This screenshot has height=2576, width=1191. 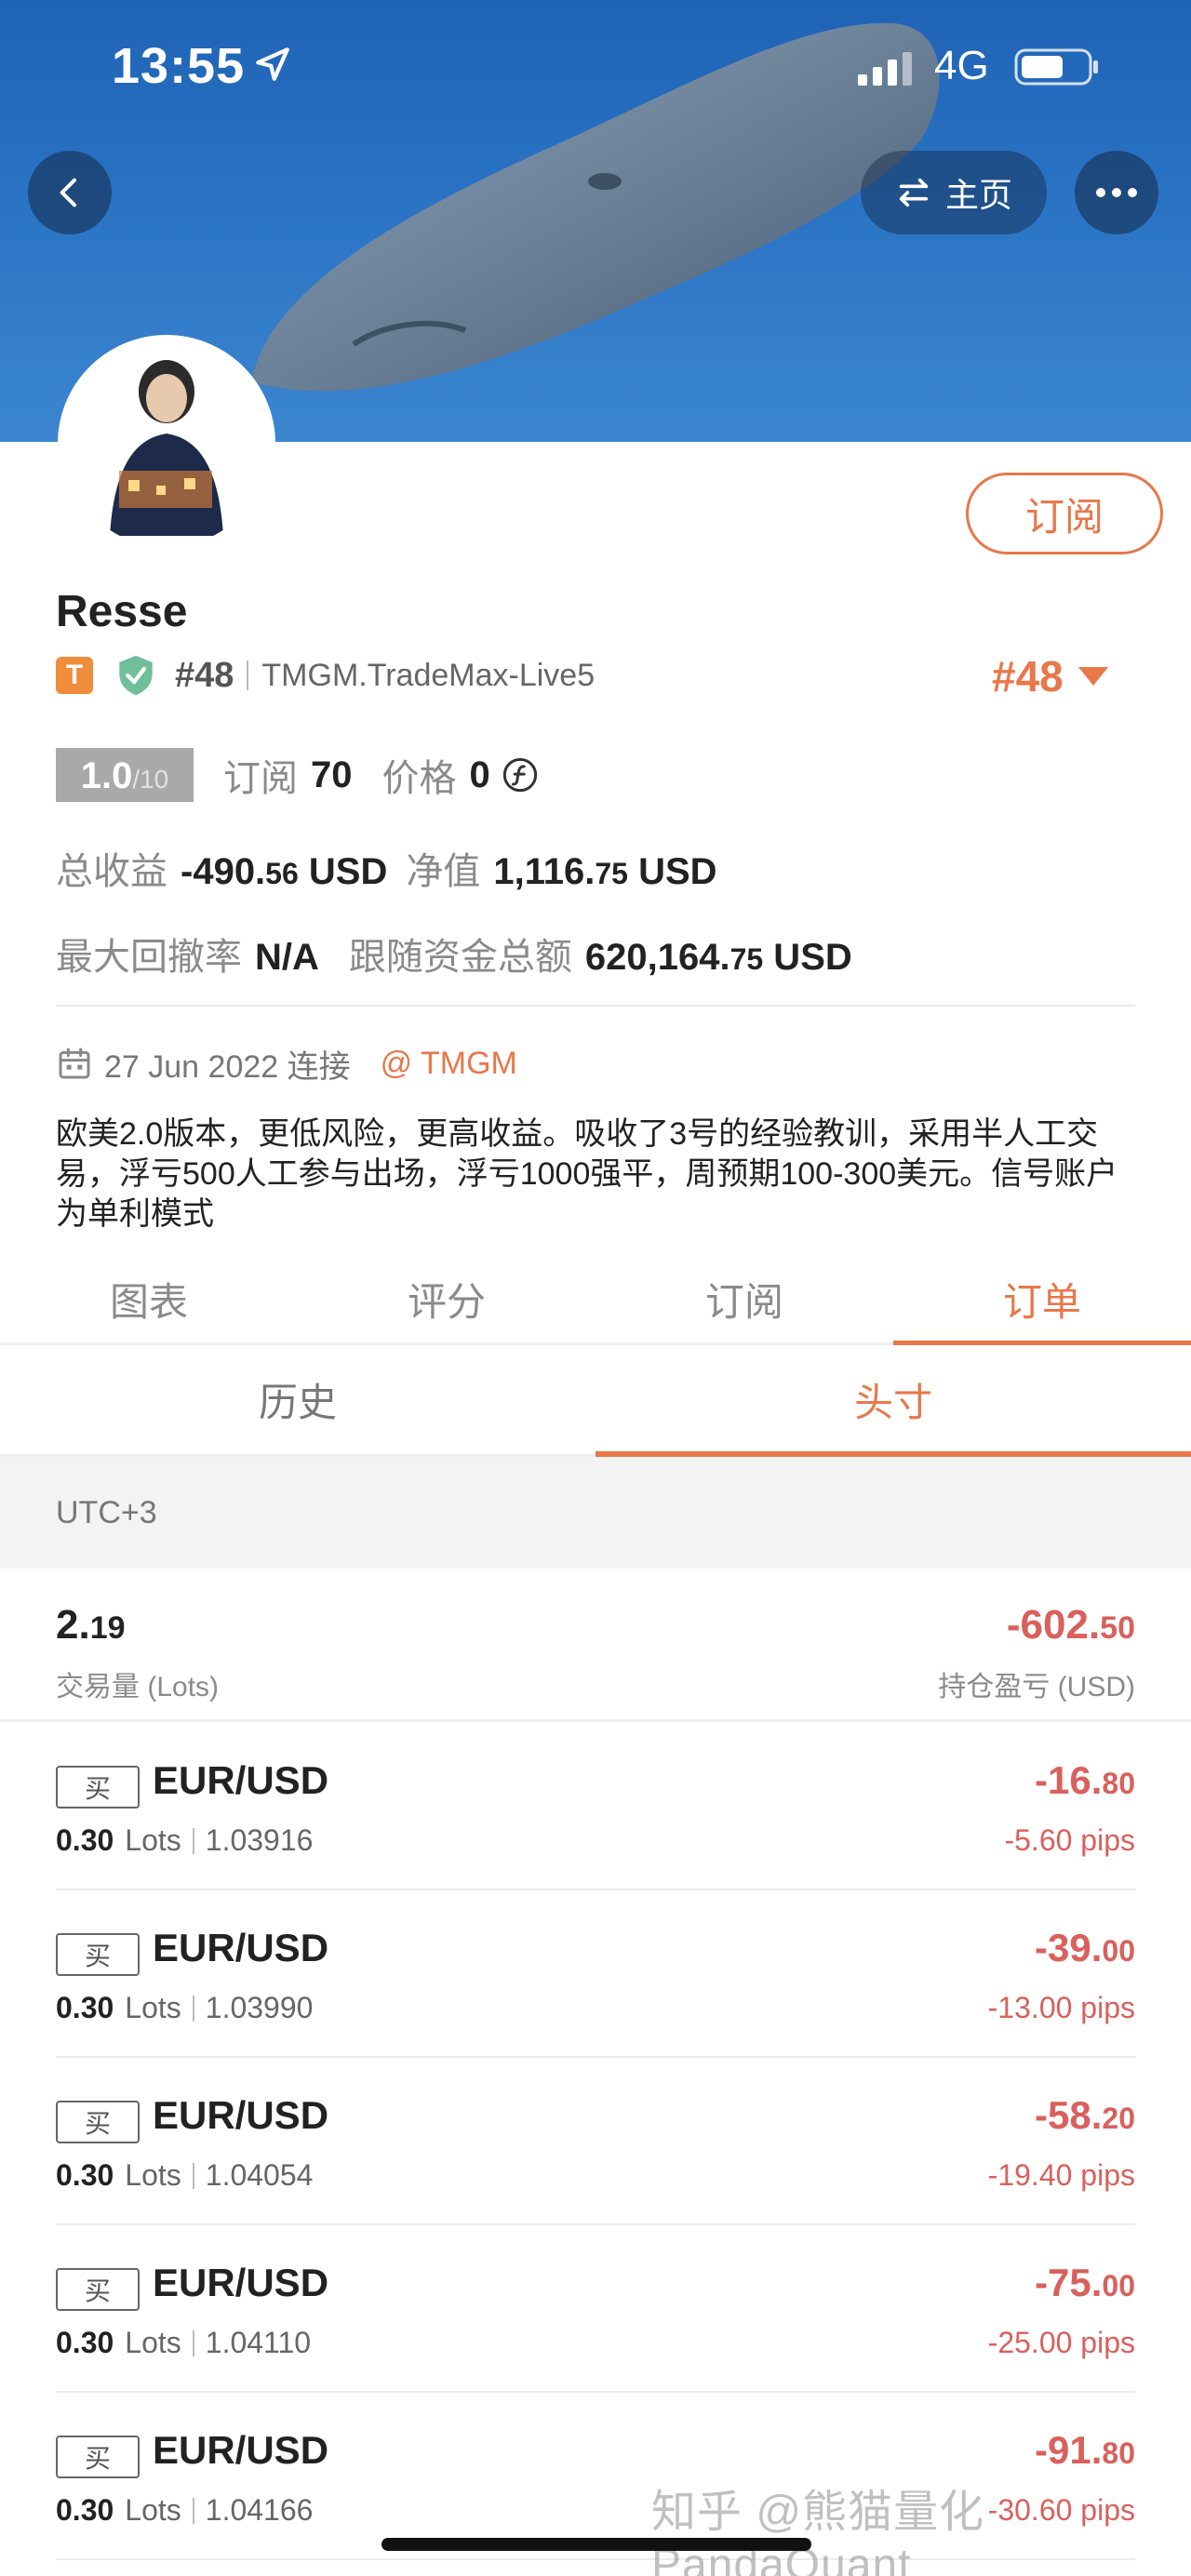 I want to click on equity-label: 净值, so click(x=443, y=871).